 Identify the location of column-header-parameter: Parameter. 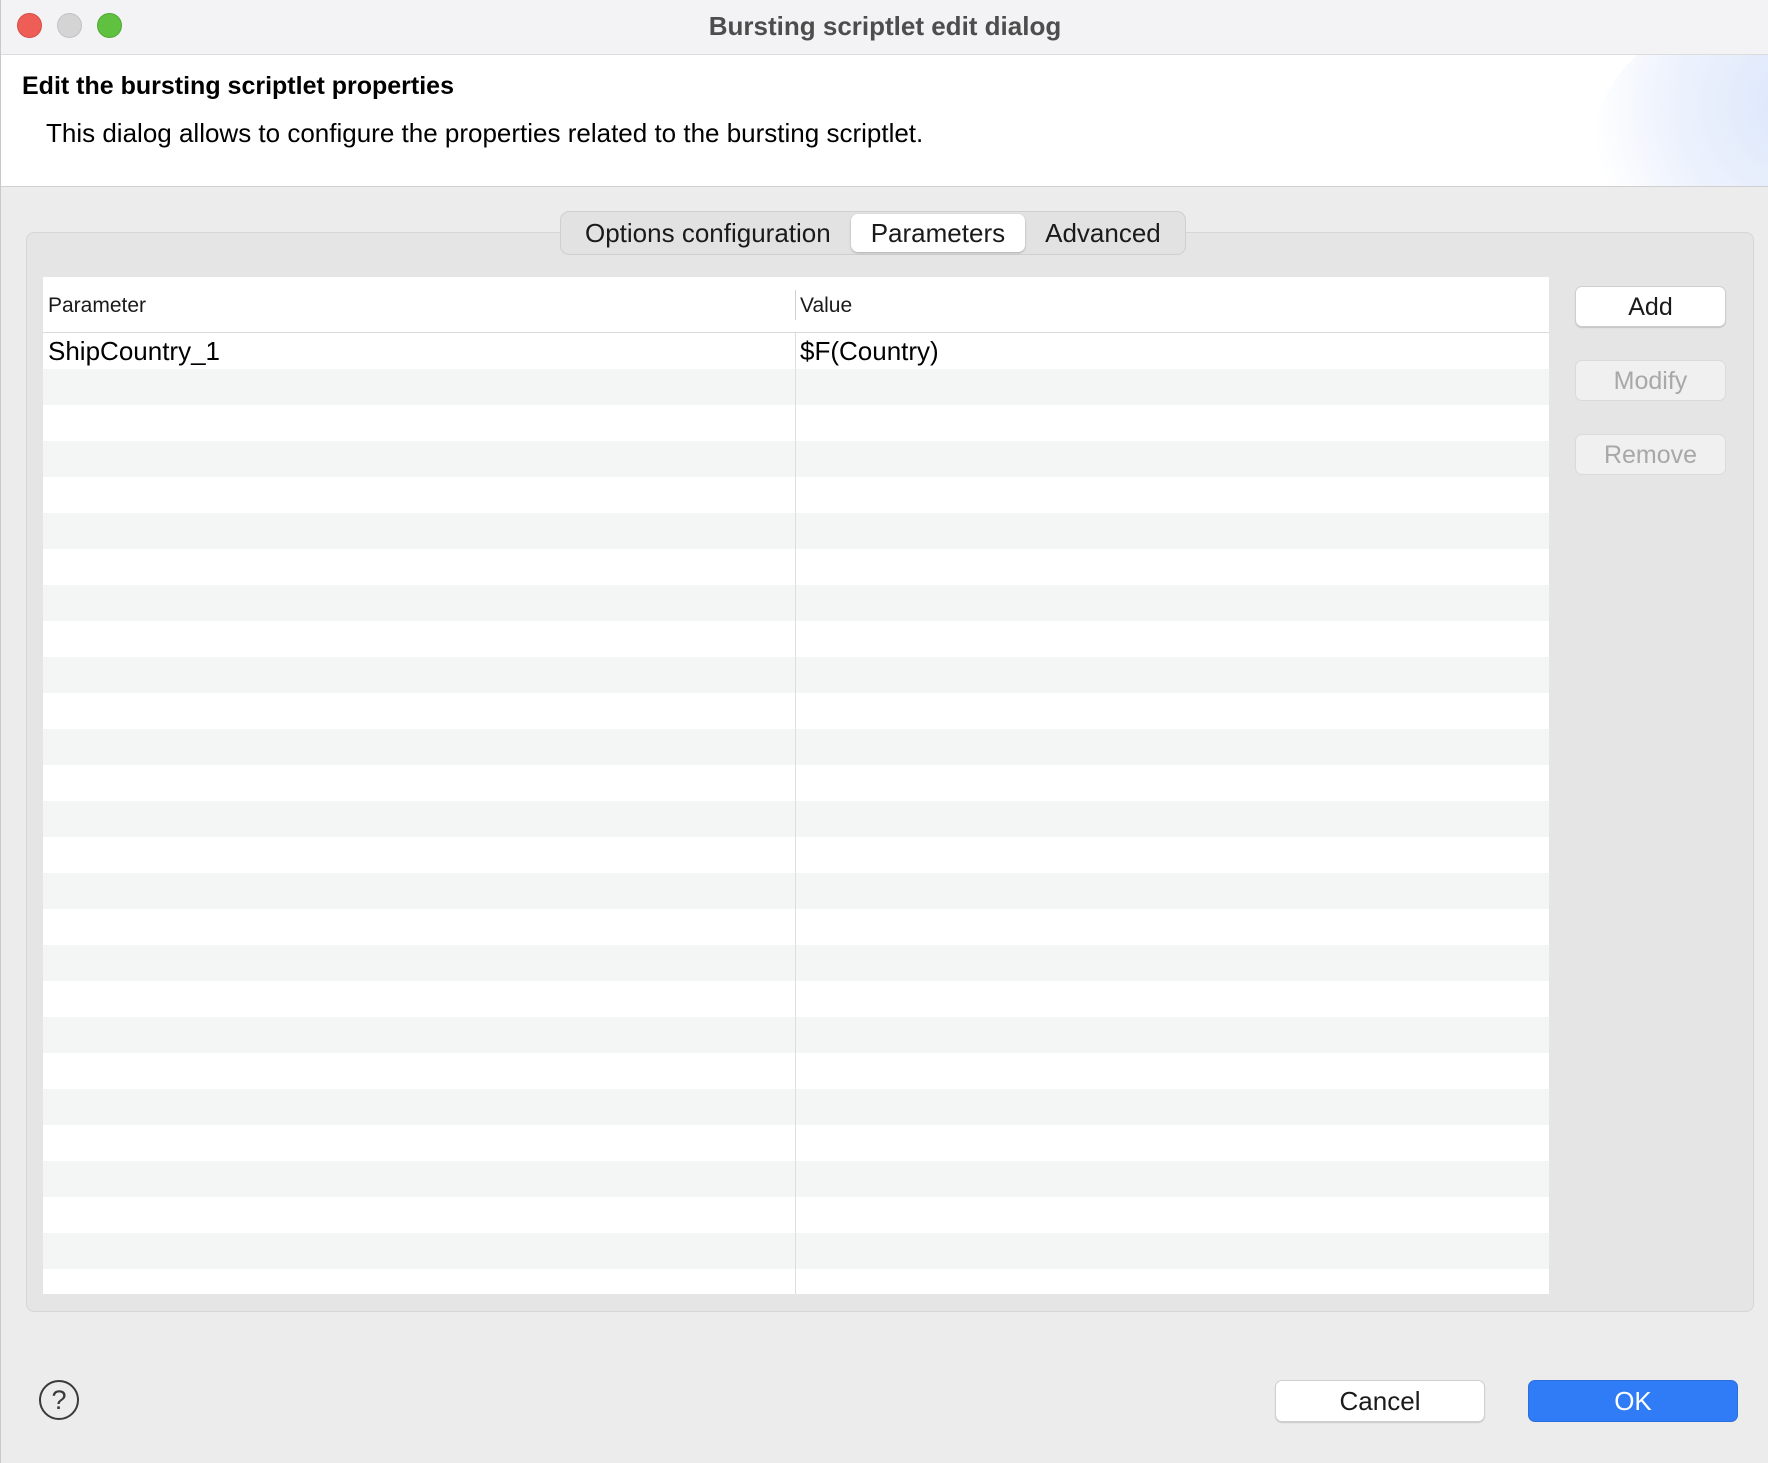
(97, 304).